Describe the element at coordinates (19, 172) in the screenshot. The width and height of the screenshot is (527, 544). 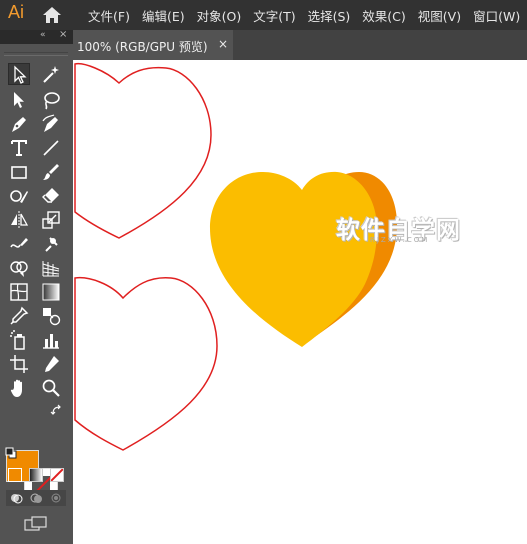
I see `rectangle-tool-icon` at that location.